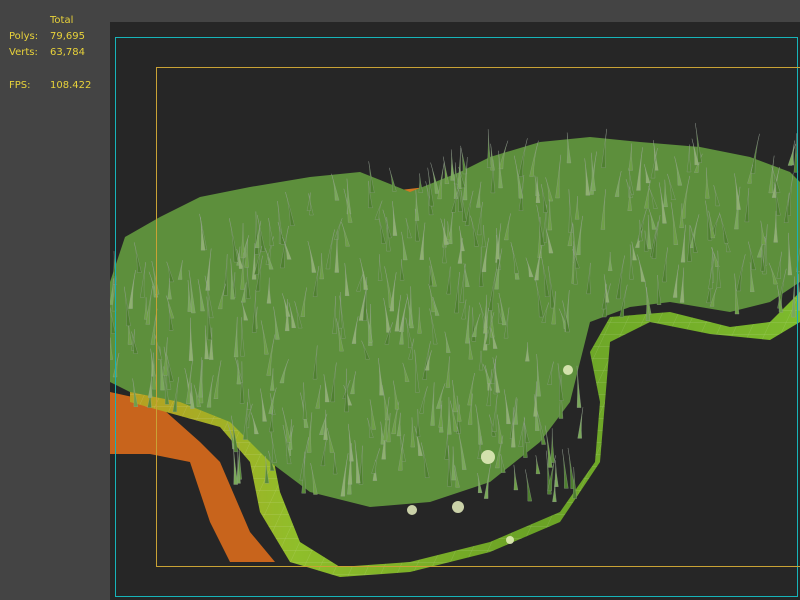 This screenshot has width=800, height=600. I want to click on stats-verts-value: 63,784, so click(67, 52).